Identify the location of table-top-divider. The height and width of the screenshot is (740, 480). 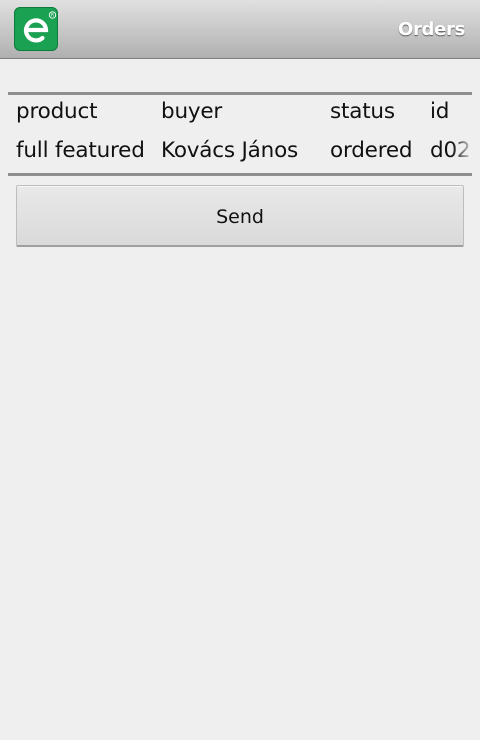
(240, 93).